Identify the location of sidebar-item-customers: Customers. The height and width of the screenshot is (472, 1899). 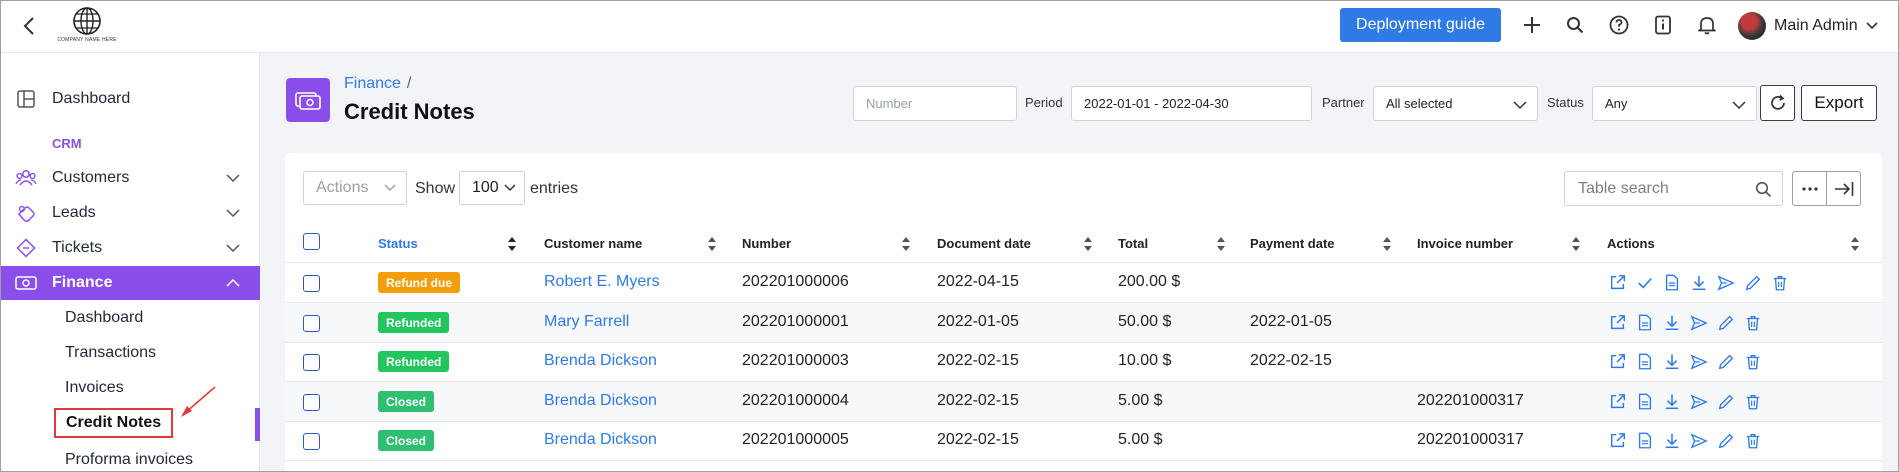
(130, 178).